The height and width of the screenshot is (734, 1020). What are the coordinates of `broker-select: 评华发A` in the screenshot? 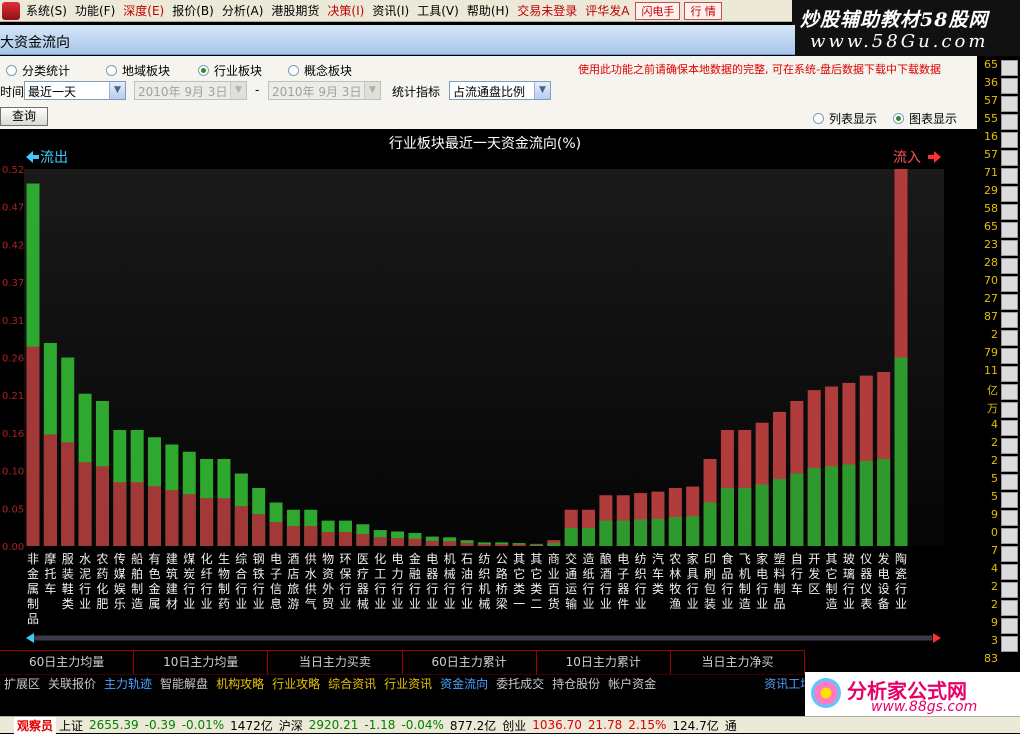 It's located at (607, 10).